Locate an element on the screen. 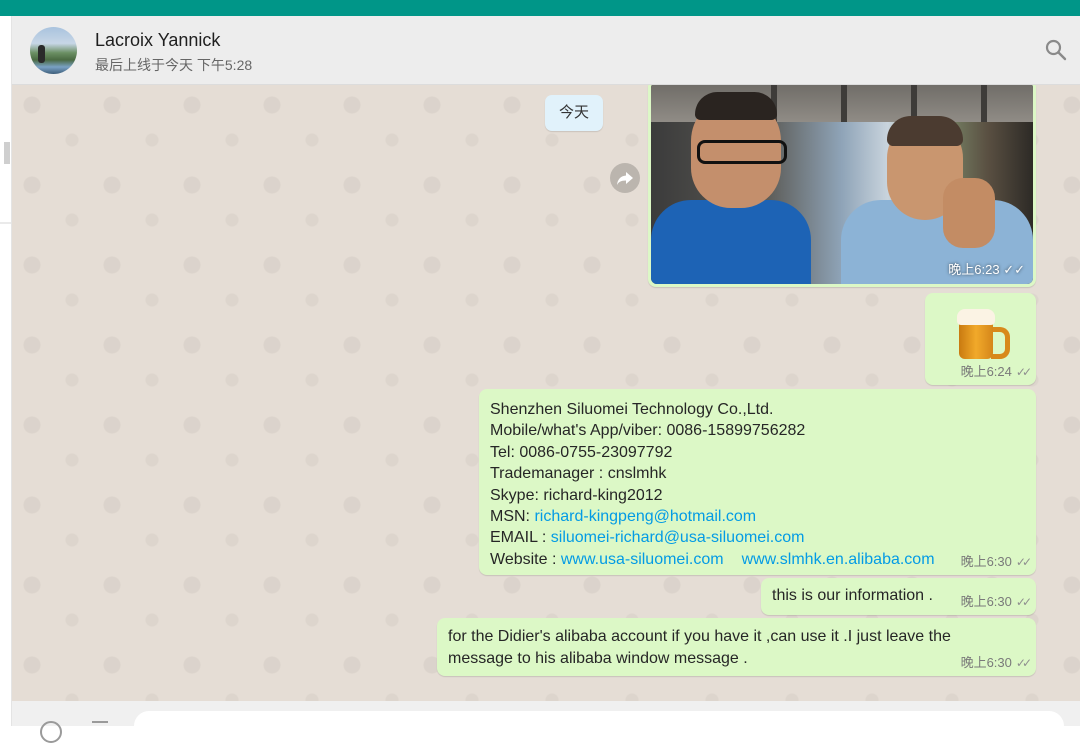 The height and width of the screenshot is (743, 1080). message-time: 晚上6:24 is located at coordinates (986, 371).